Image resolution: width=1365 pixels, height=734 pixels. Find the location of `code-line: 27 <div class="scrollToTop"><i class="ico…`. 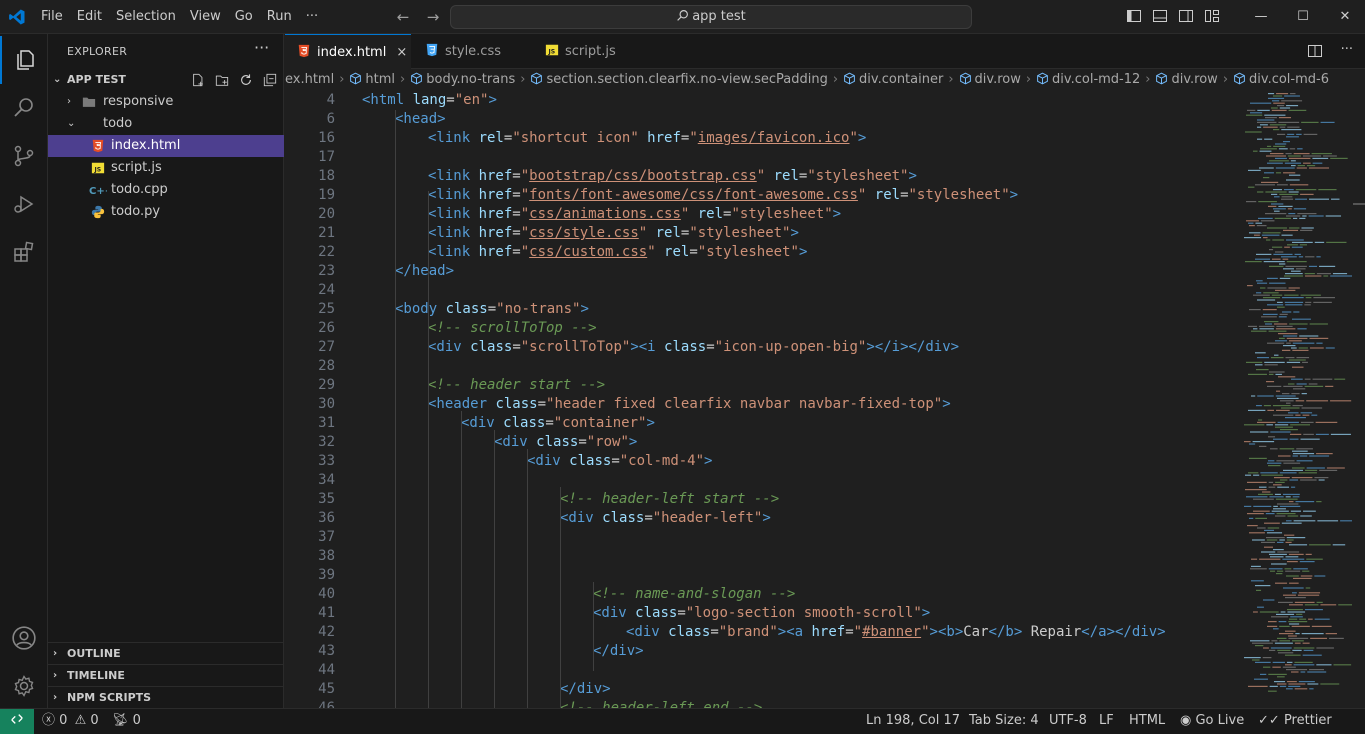

code-line: 27 <div class="scrollToTop"><i class="ico… is located at coordinates (825, 347).